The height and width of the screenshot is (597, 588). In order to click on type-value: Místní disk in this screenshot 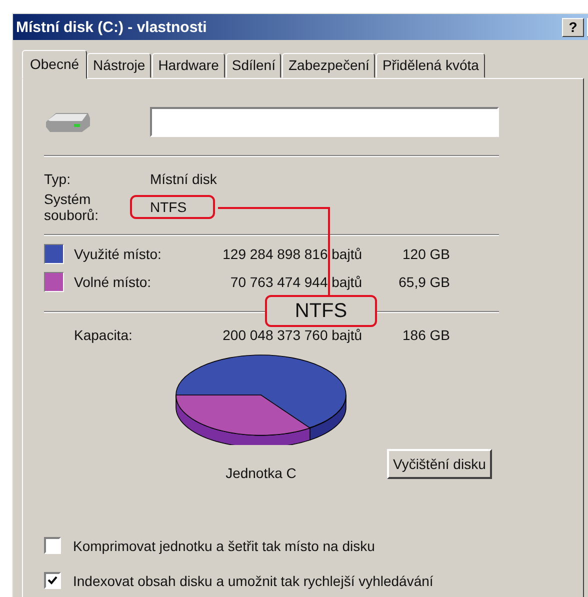, I will do `click(184, 179)`.